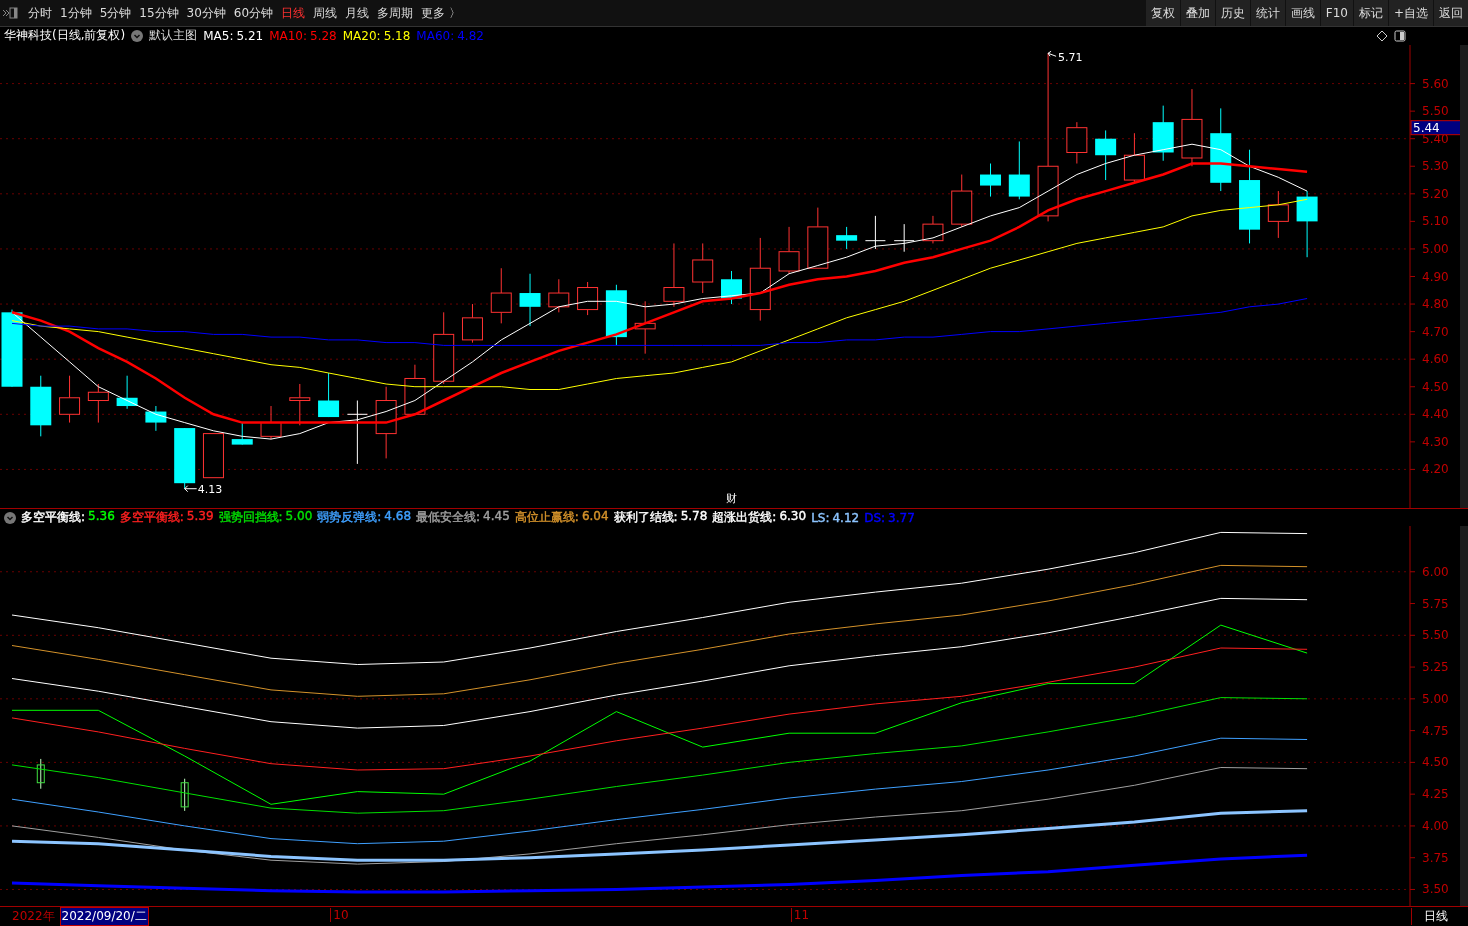 The height and width of the screenshot is (926, 1468). What do you see at coordinates (800, 915) in the screenshot?
I see `month-label: 11` at bounding box center [800, 915].